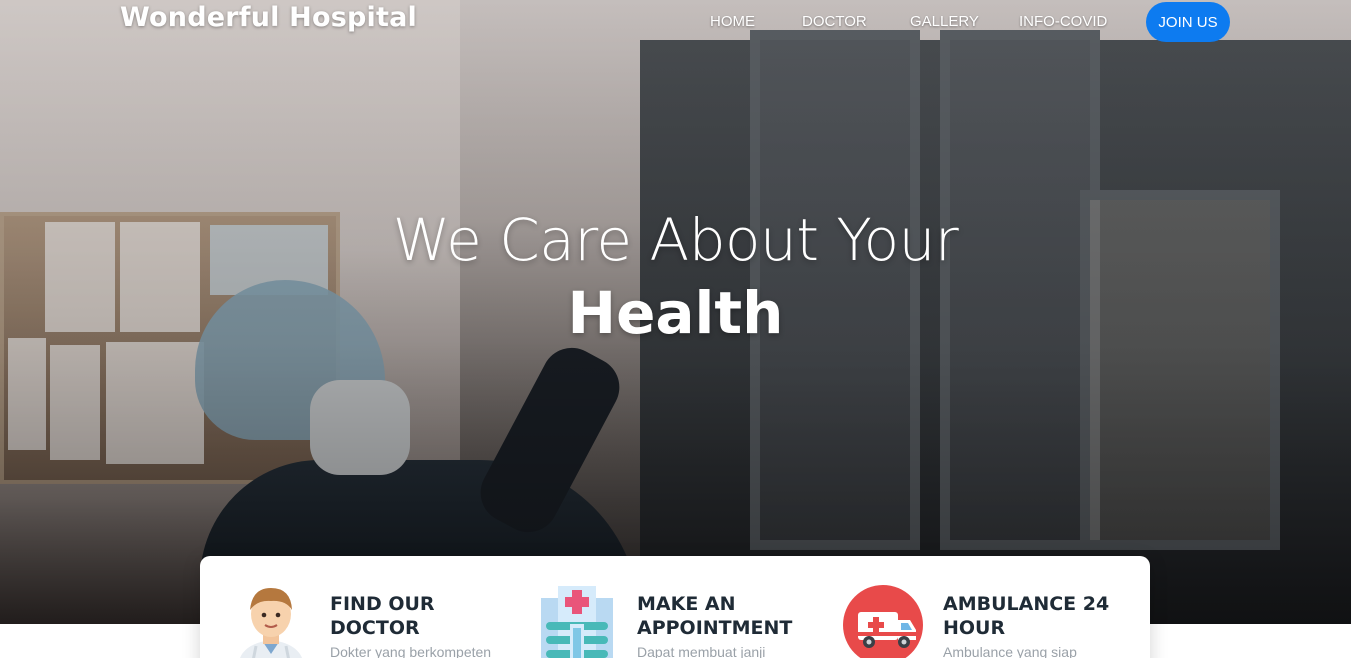 The width and height of the screenshot is (1351, 658). I want to click on feature-title: MAKE AN APPOINTMENT, so click(715, 616).